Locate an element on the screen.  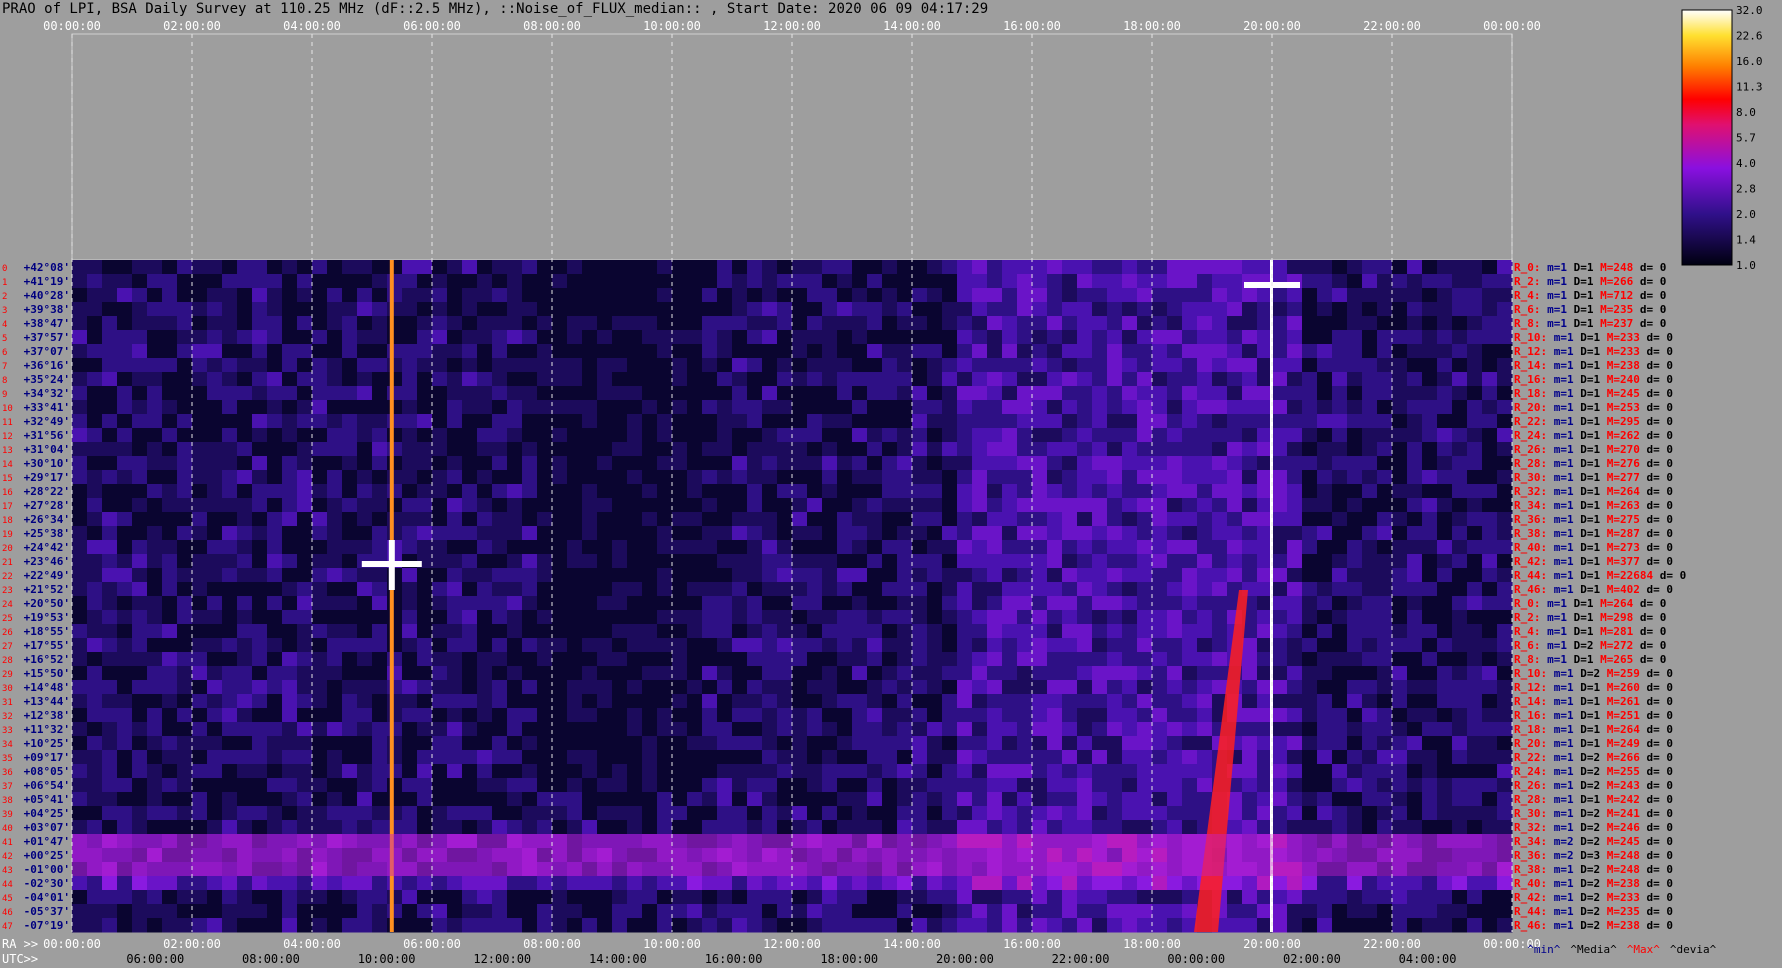
row-index-label: 6 is located at coordinates (4, 353).